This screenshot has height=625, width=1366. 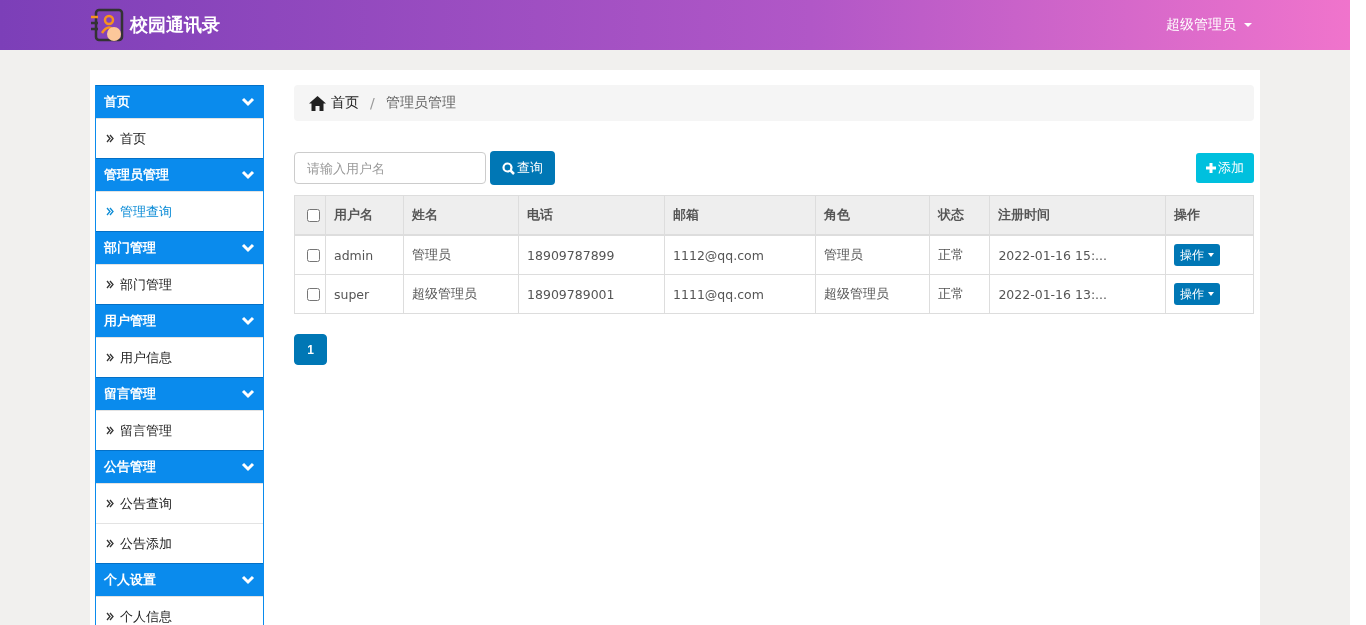 What do you see at coordinates (872, 215) in the screenshot?
I see `column-header: 角色` at bounding box center [872, 215].